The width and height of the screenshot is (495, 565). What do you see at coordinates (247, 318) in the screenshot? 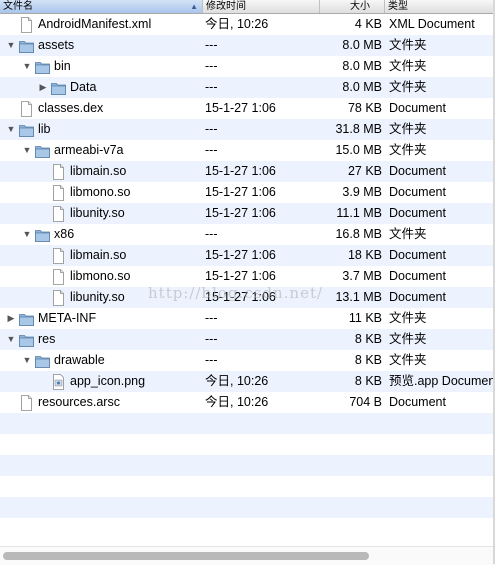
I see `file-row: ▶ META-INF --- 11 KB 文件夹` at bounding box center [247, 318].